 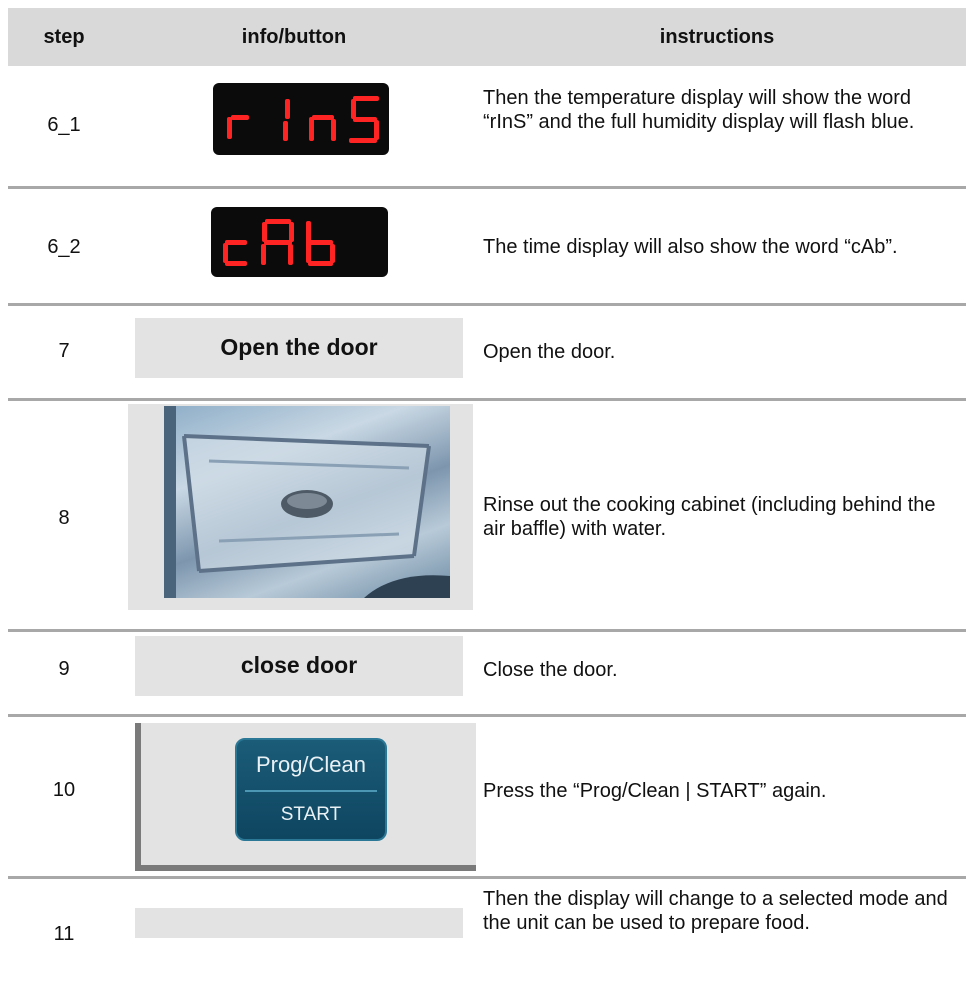 What do you see at coordinates (487, 37) in the screenshot?
I see `table-header: step info/button instructions` at bounding box center [487, 37].